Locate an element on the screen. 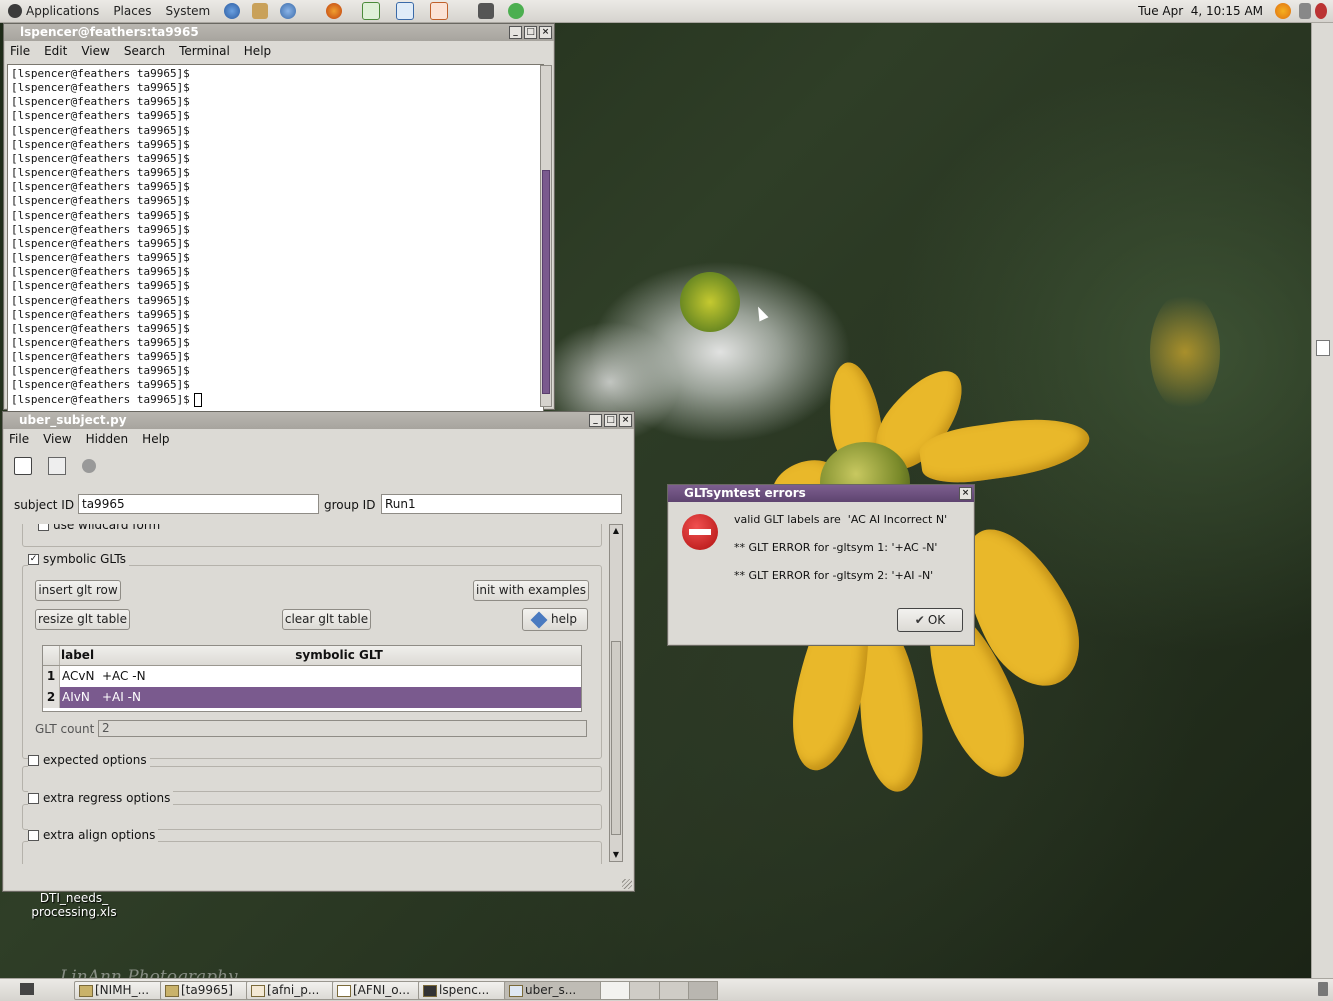 The height and width of the screenshot is (1001, 1333). symbolic-glts-label: symbolic GLTs is located at coordinates (85, 559).